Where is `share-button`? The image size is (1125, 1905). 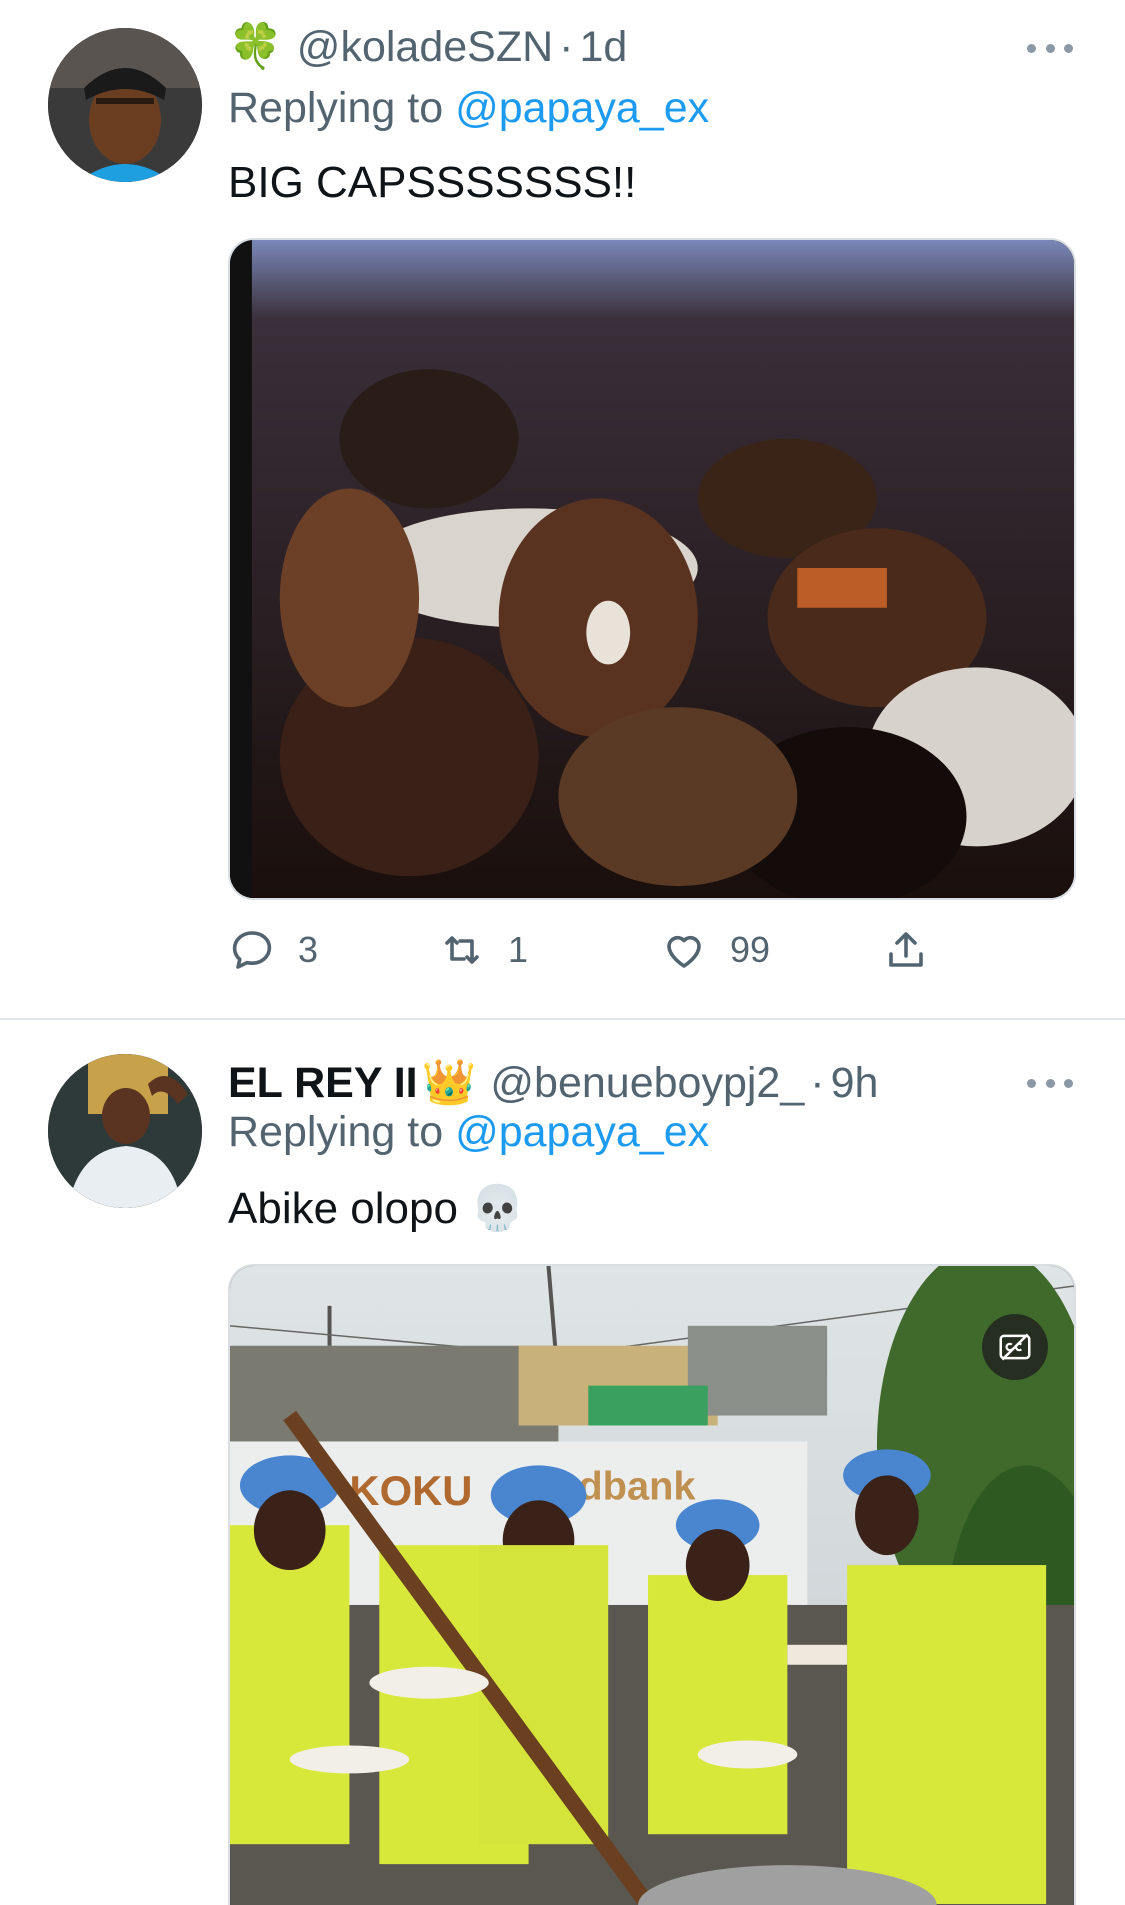
share-button is located at coordinates (906, 950).